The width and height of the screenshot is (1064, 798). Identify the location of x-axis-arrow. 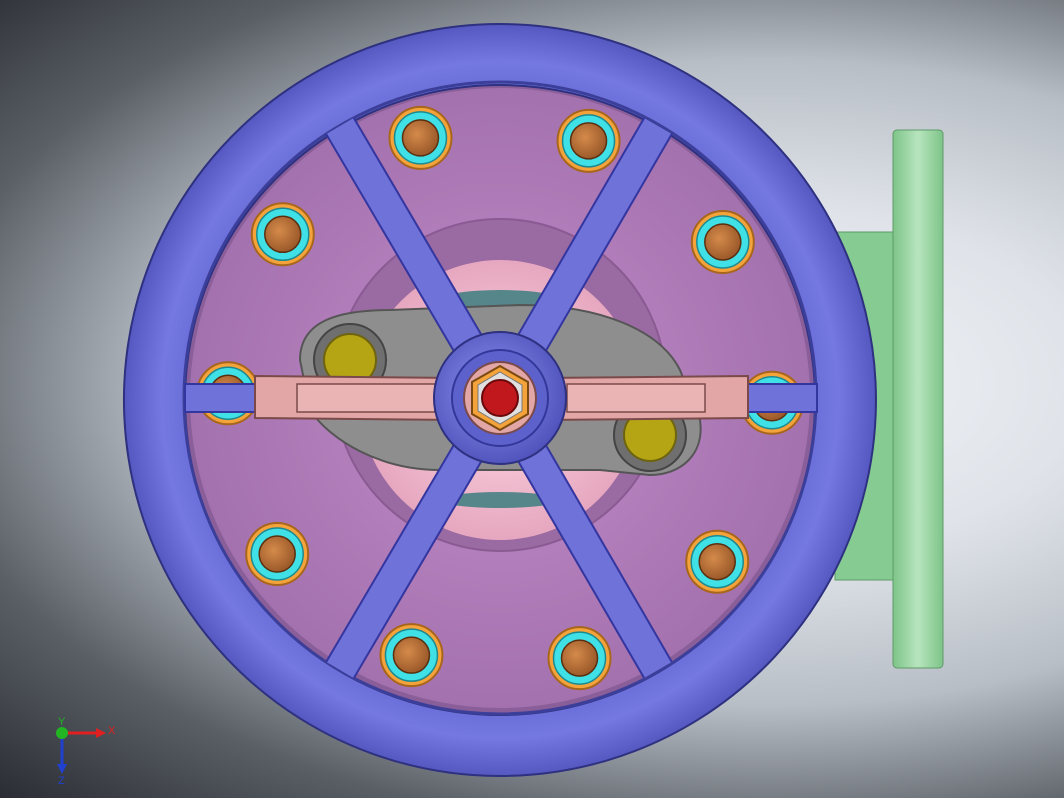
(101, 733).